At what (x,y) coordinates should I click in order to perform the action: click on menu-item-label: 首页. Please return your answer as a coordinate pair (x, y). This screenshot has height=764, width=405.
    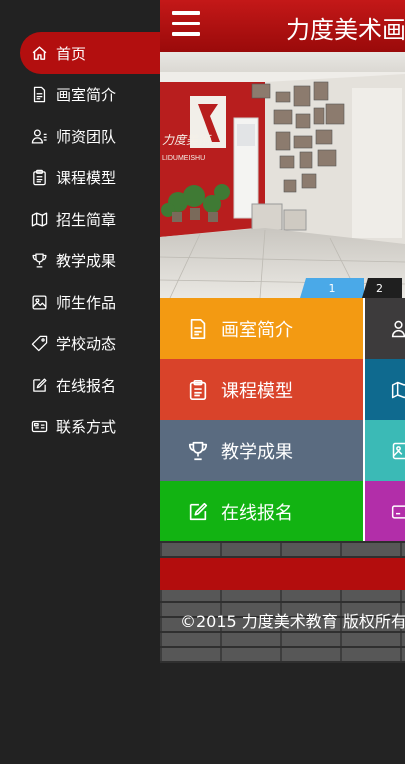
    Looking at the image, I should click on (71, 53).